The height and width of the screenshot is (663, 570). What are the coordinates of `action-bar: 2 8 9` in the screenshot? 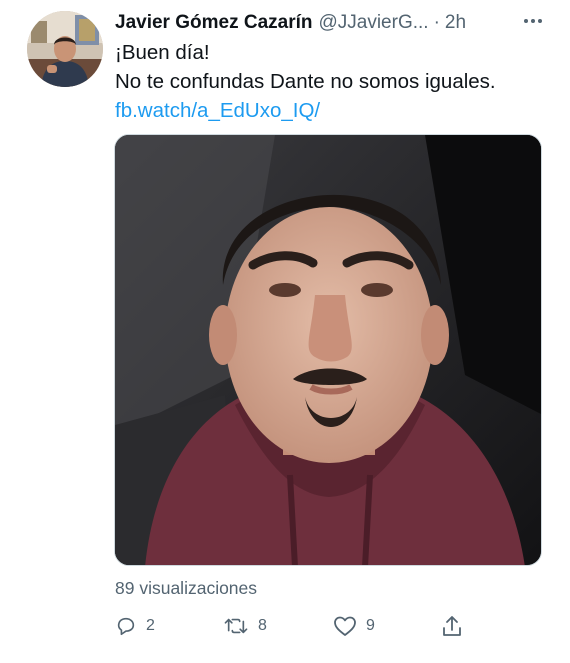 It's located at (295, 626).